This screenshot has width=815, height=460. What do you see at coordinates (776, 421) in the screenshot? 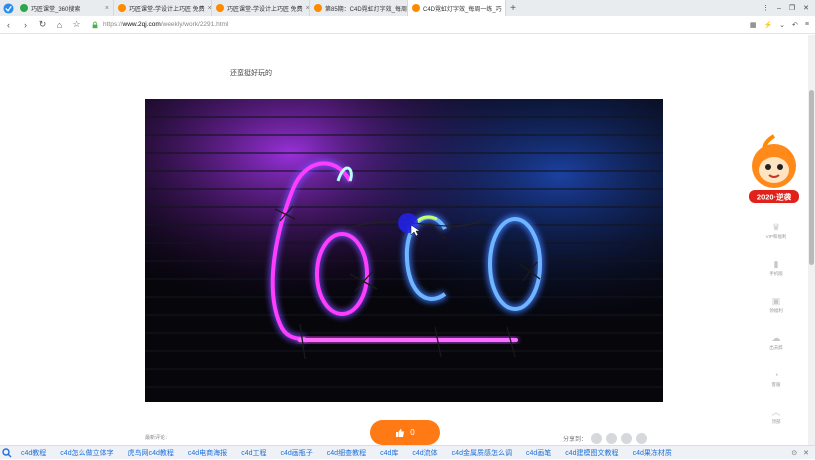
I see `sidebar-item-label: 顶部` at bounding box center [776, 421].